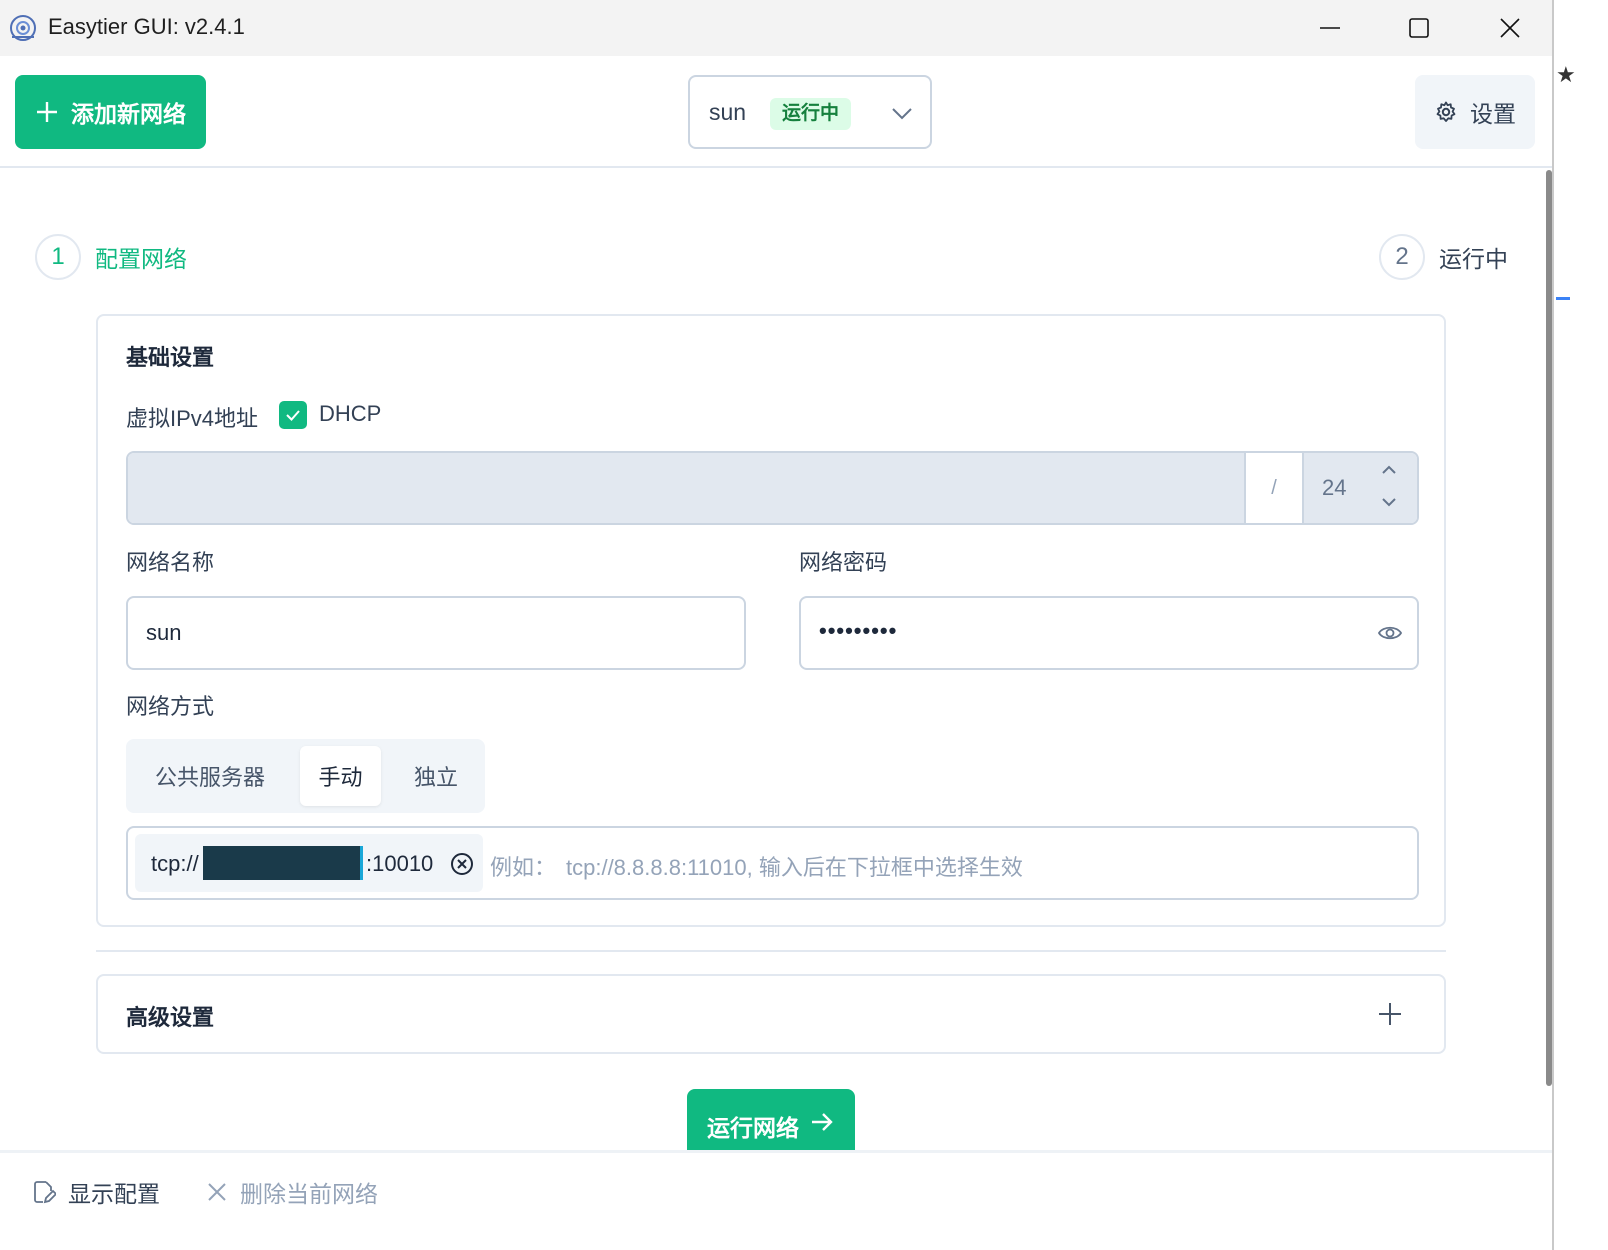 Image resolution: width=1608 pixels, height=1250 pixels. Describe the element at coordinates (340, 776) in the screenshot. I see `mode-manual: 手动` at that location.